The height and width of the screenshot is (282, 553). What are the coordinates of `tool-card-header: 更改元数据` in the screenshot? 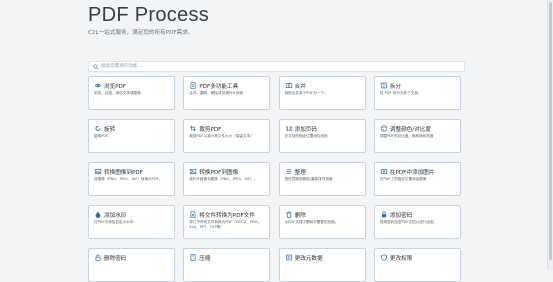 It's located at (323, 257).